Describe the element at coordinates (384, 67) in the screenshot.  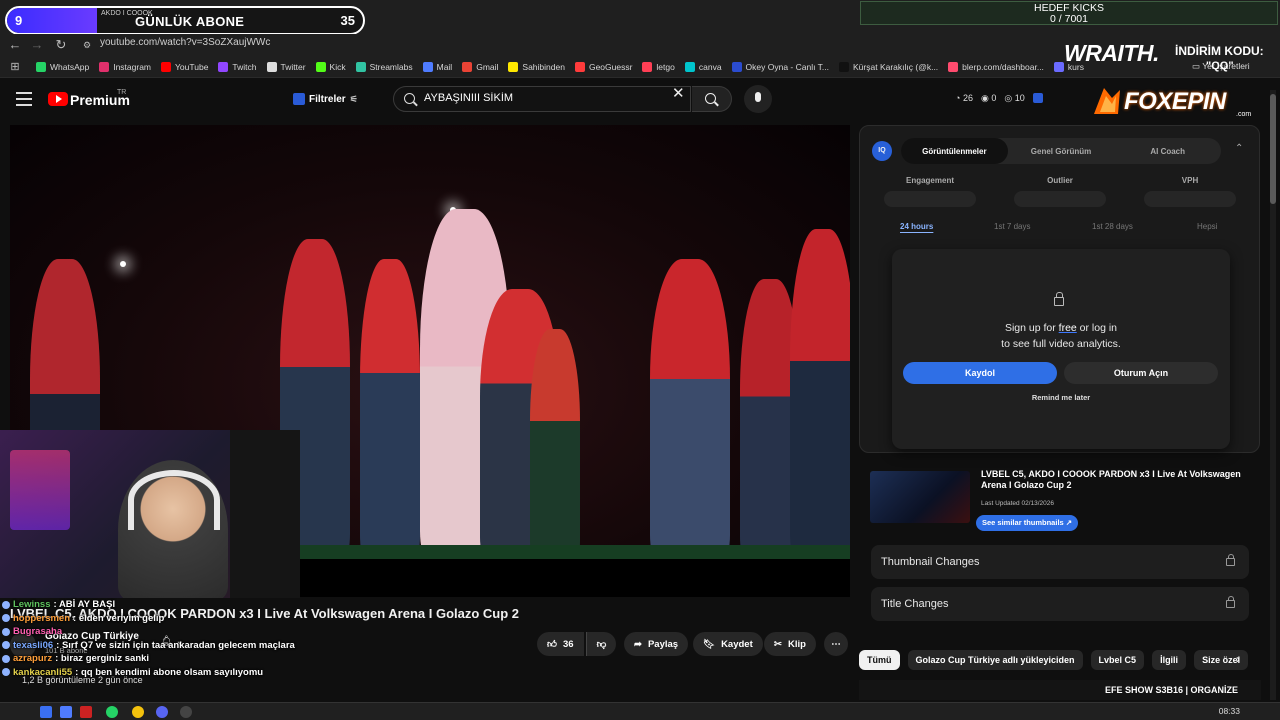
I see `bookmark-item: Streamlabs` at that location.